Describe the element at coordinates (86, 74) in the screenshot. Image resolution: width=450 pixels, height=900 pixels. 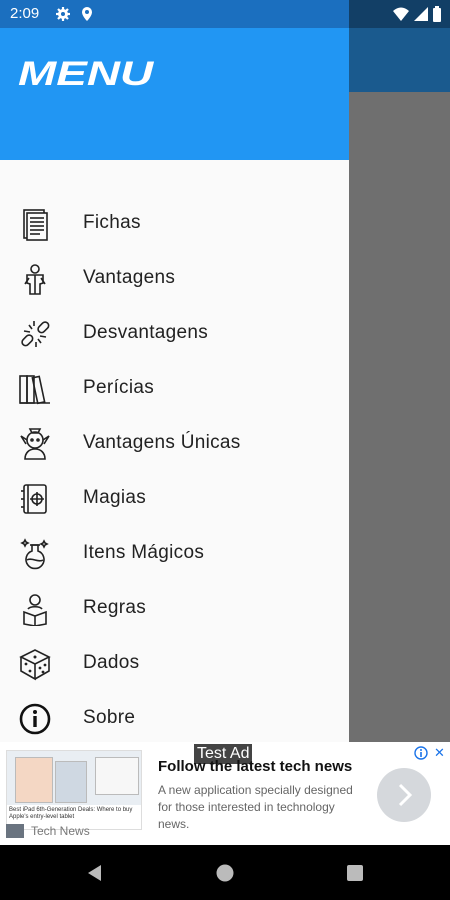
I see `drawer-title: MENU` at that location.